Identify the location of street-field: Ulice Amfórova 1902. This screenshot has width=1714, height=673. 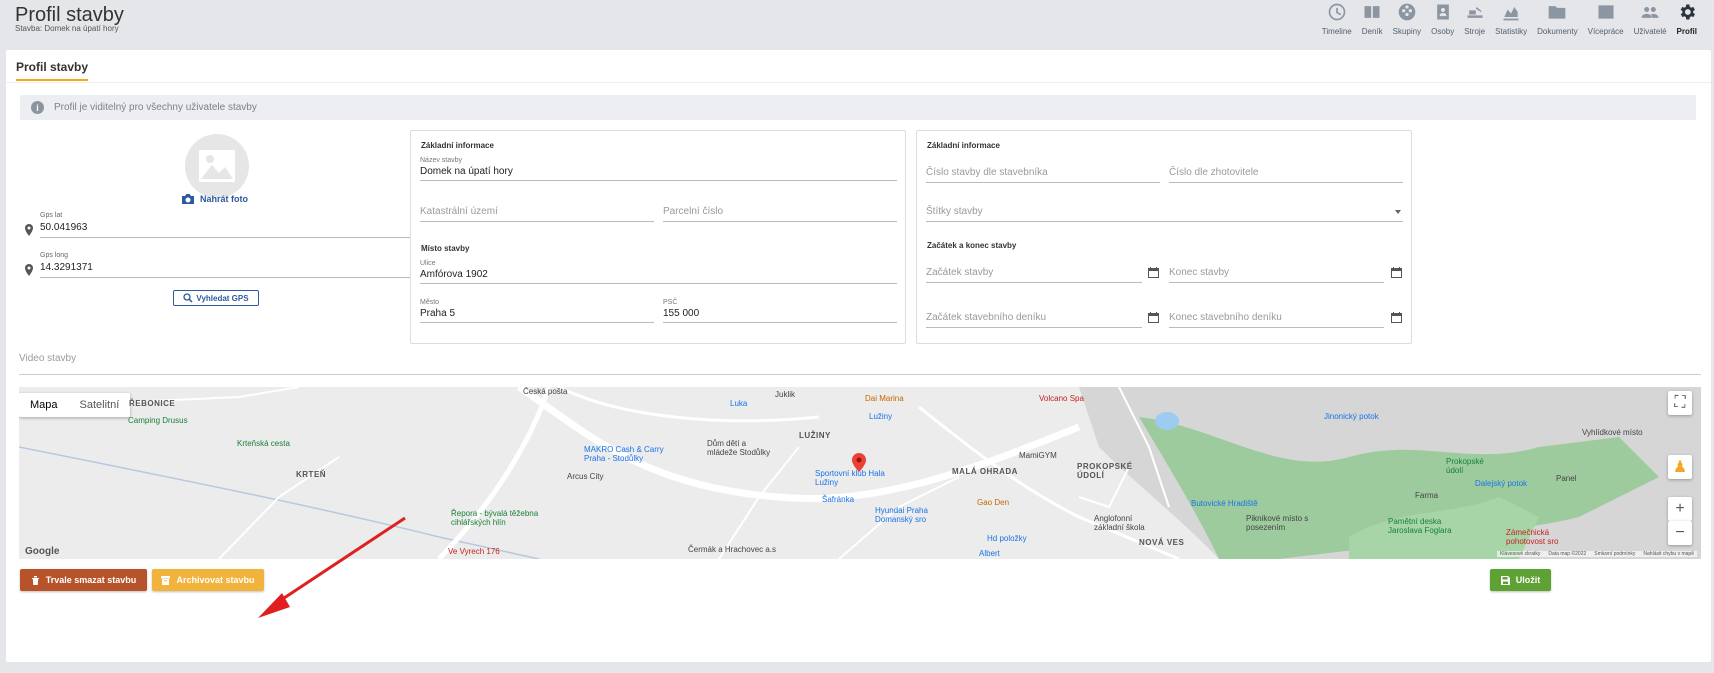
(658, 272).